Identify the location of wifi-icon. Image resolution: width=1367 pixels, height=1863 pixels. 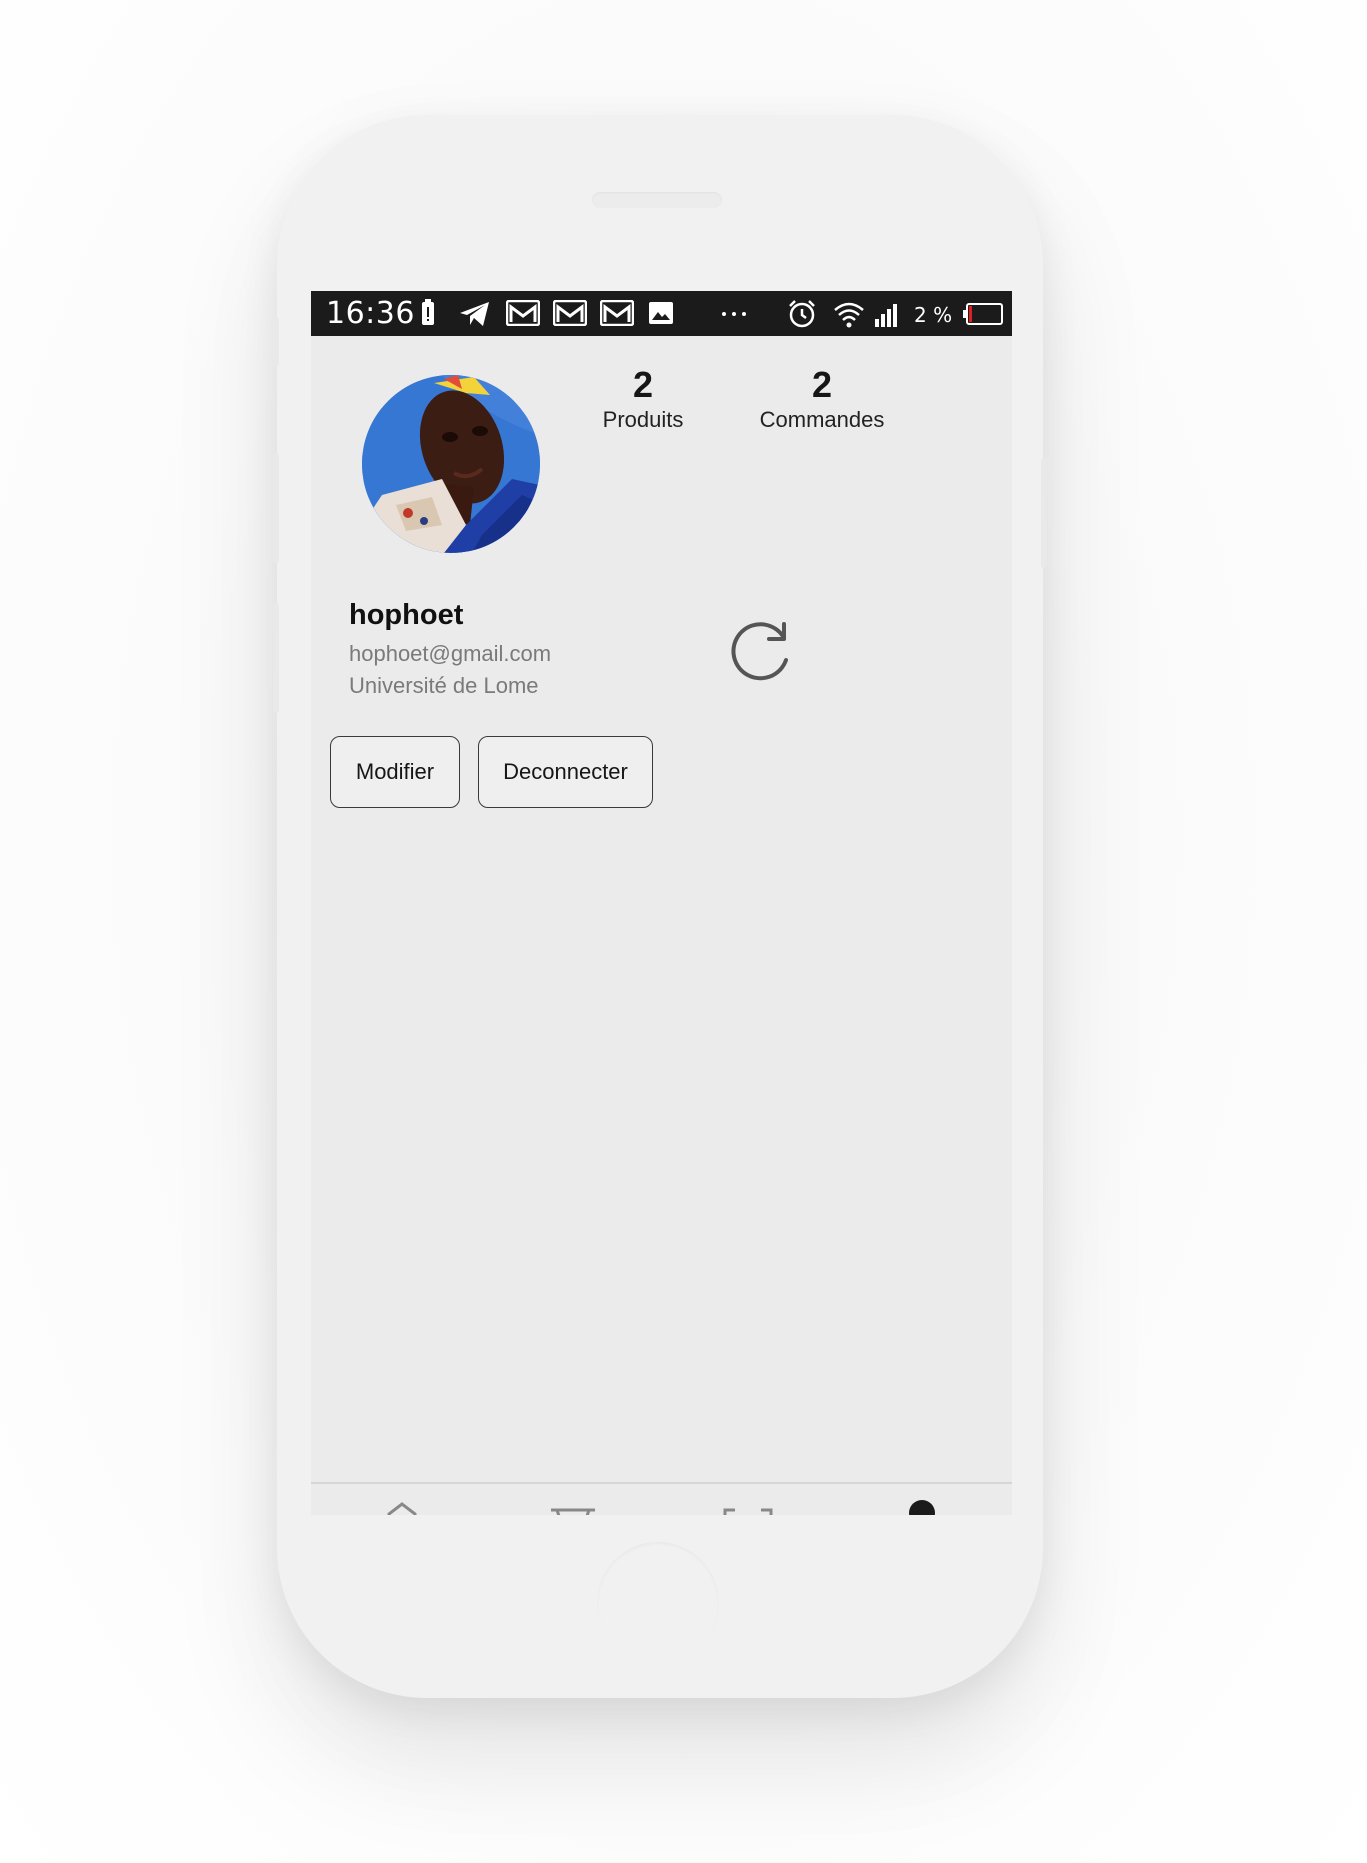
(849, 315).